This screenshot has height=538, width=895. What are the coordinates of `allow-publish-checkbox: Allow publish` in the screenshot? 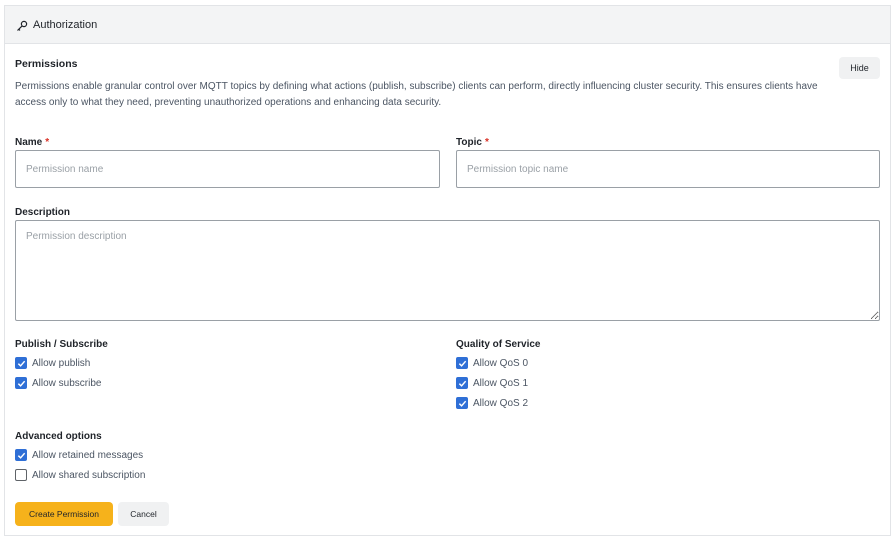 It's located at (52, 363).